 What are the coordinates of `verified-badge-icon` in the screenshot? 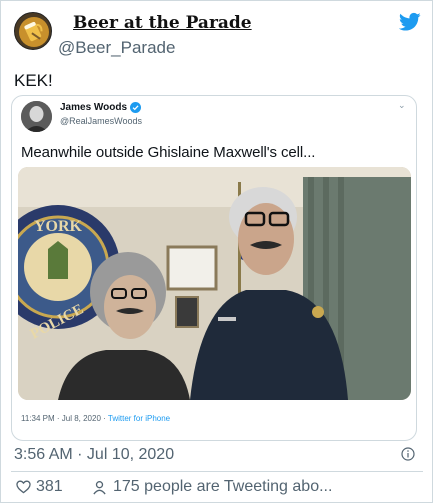 It's located at (135, 107).